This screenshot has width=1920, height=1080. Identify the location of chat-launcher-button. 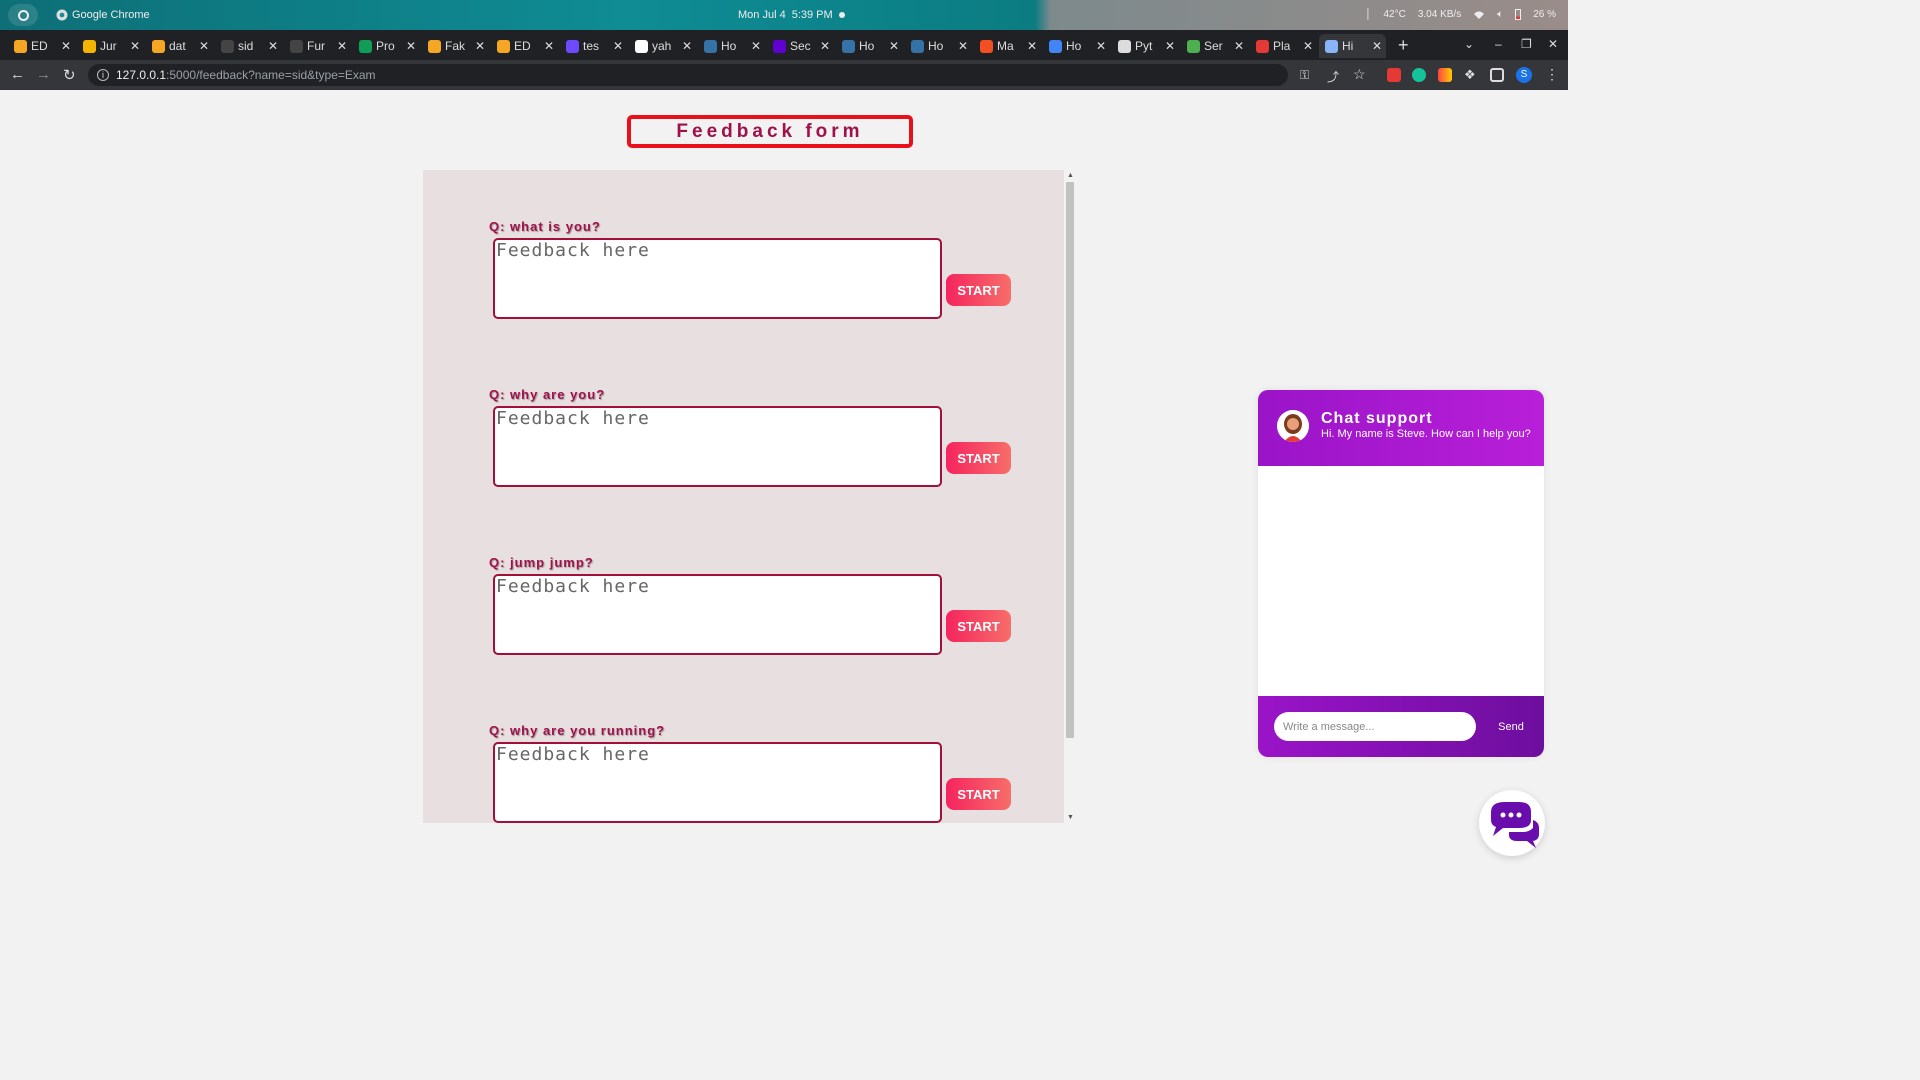
(1512, 823).